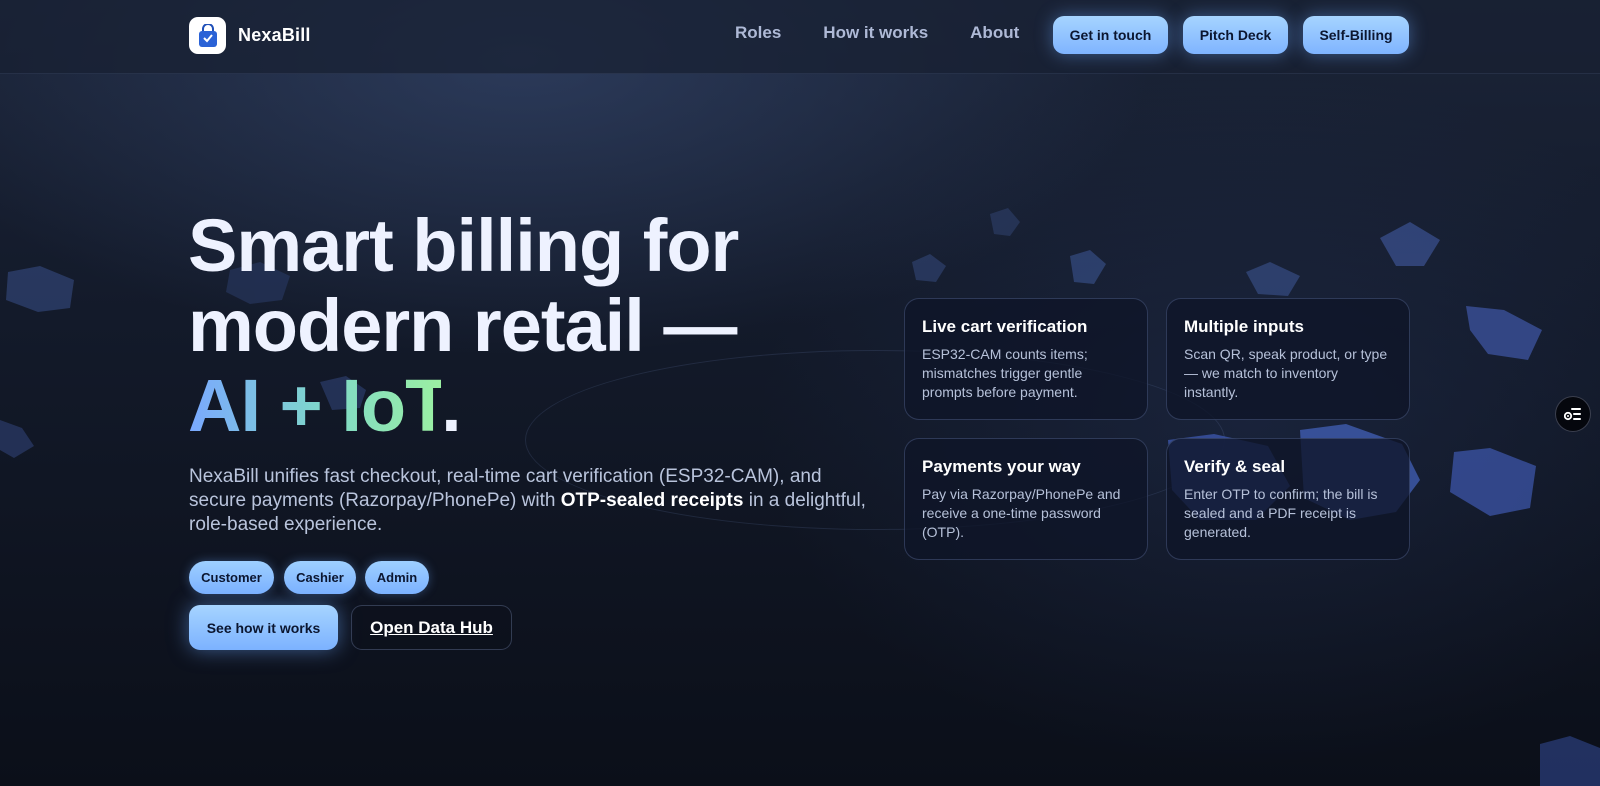 Image resolution: width=1600 pixels, height=786 pixels. I want to click on see-how-it-works-button: See how it works, so click(263, 627).